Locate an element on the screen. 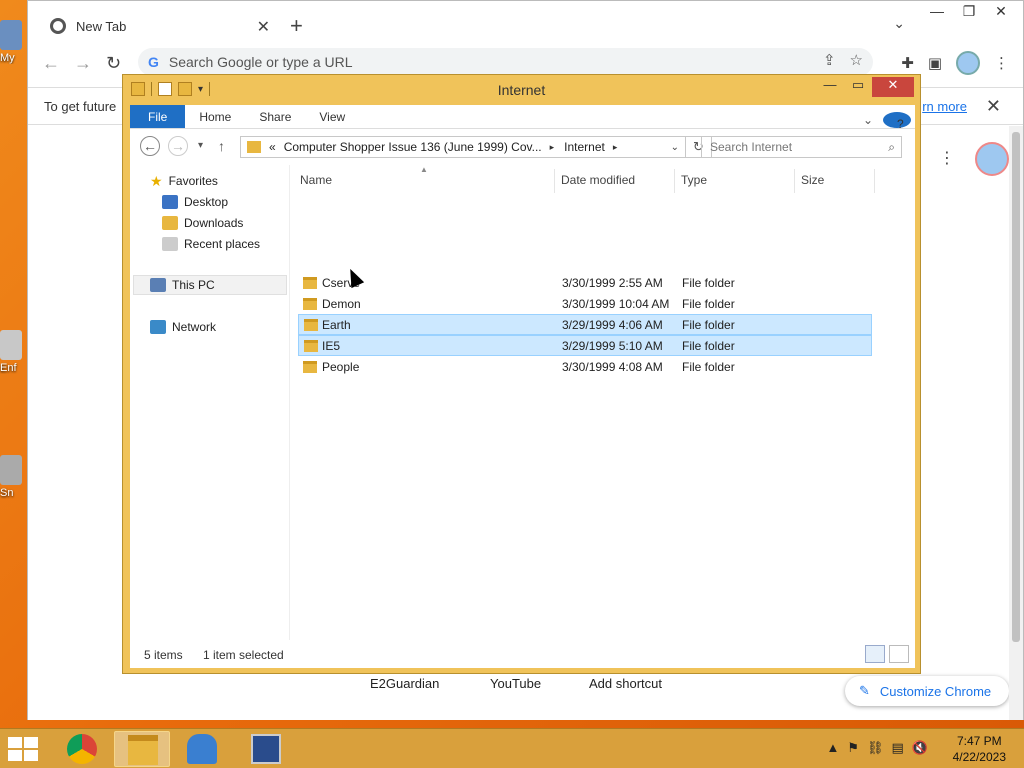 This screenshot has height=768, width=1024. display-icon: ▤ is located at coordinates (898, 748).